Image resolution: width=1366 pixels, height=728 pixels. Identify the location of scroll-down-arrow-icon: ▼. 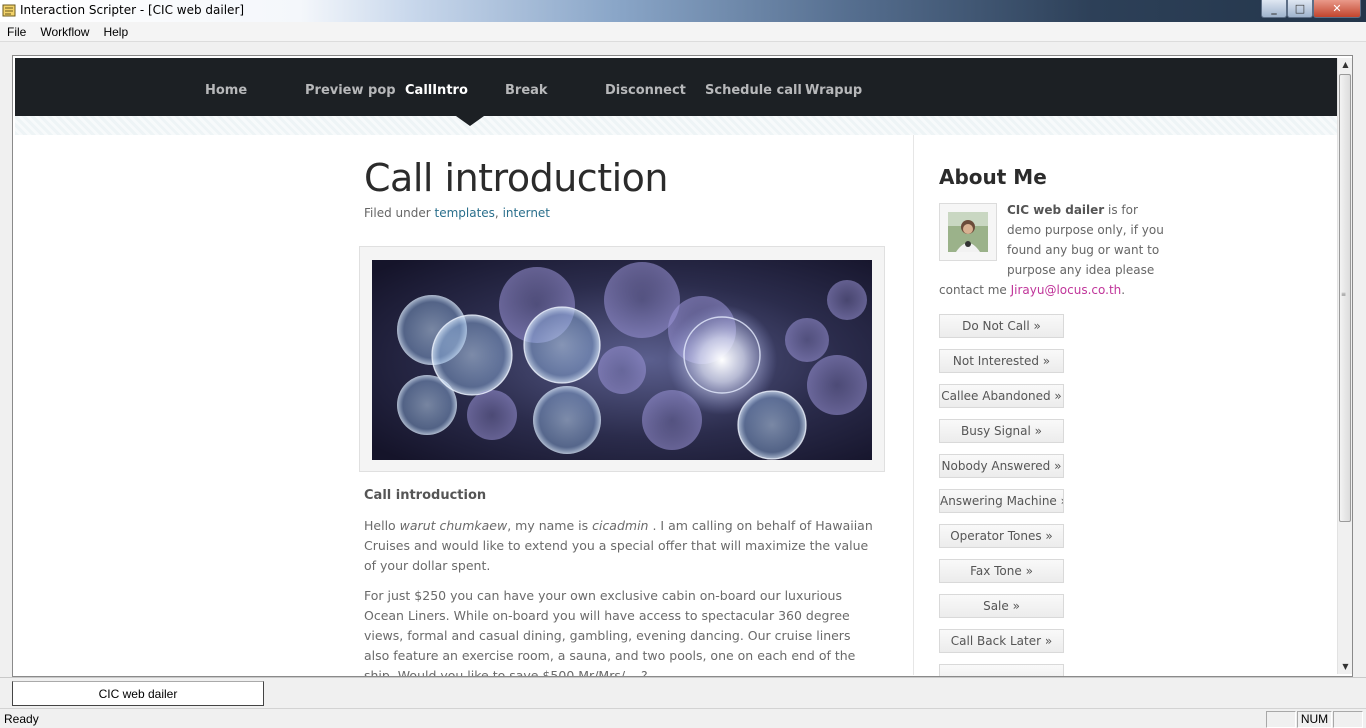
(1345, 667).